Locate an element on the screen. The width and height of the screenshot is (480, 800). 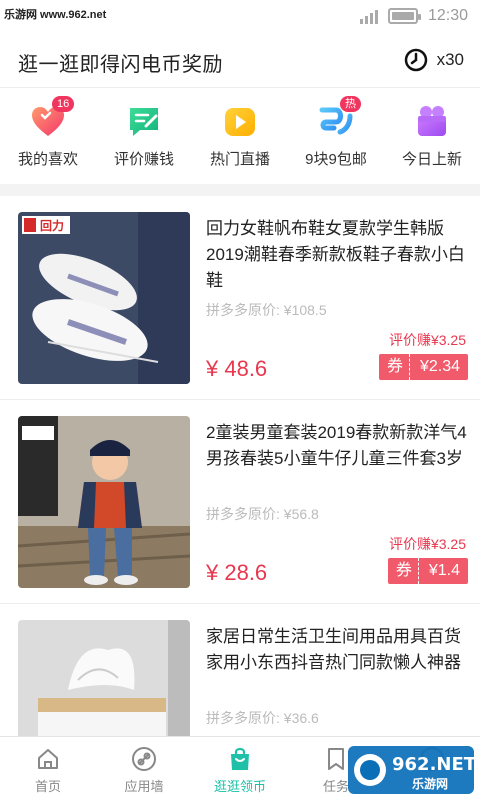
home-icon is located at coordinates (48, 759).